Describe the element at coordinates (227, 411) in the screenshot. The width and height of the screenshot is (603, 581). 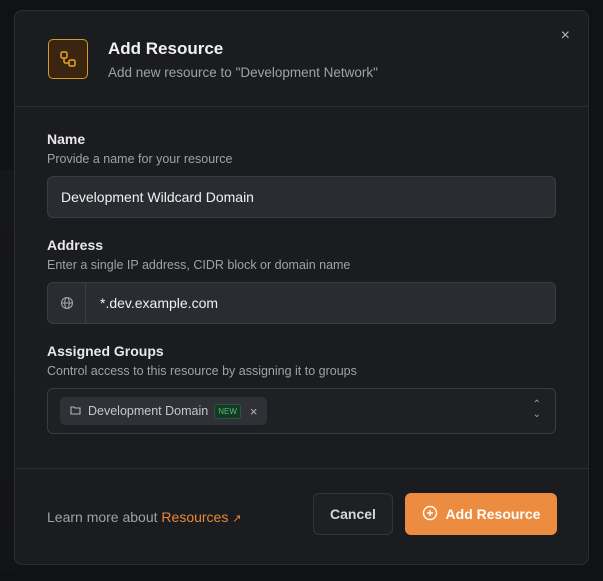
I see `new-badge: NEW` at that location.